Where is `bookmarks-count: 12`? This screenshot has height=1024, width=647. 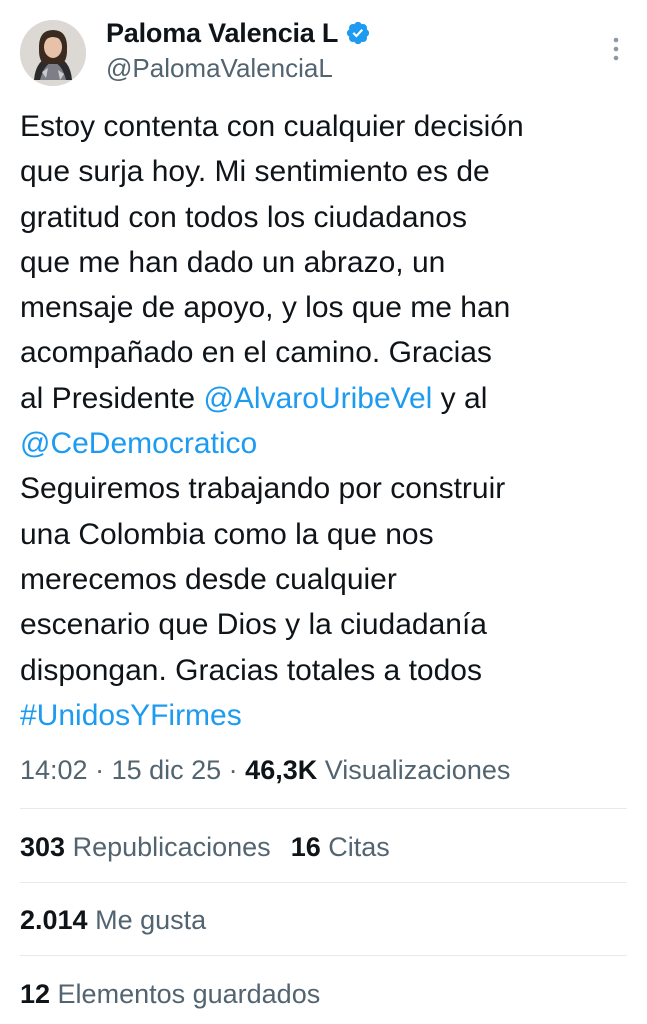
bookmarks-count: 12 is located at coordinates (35, 994).